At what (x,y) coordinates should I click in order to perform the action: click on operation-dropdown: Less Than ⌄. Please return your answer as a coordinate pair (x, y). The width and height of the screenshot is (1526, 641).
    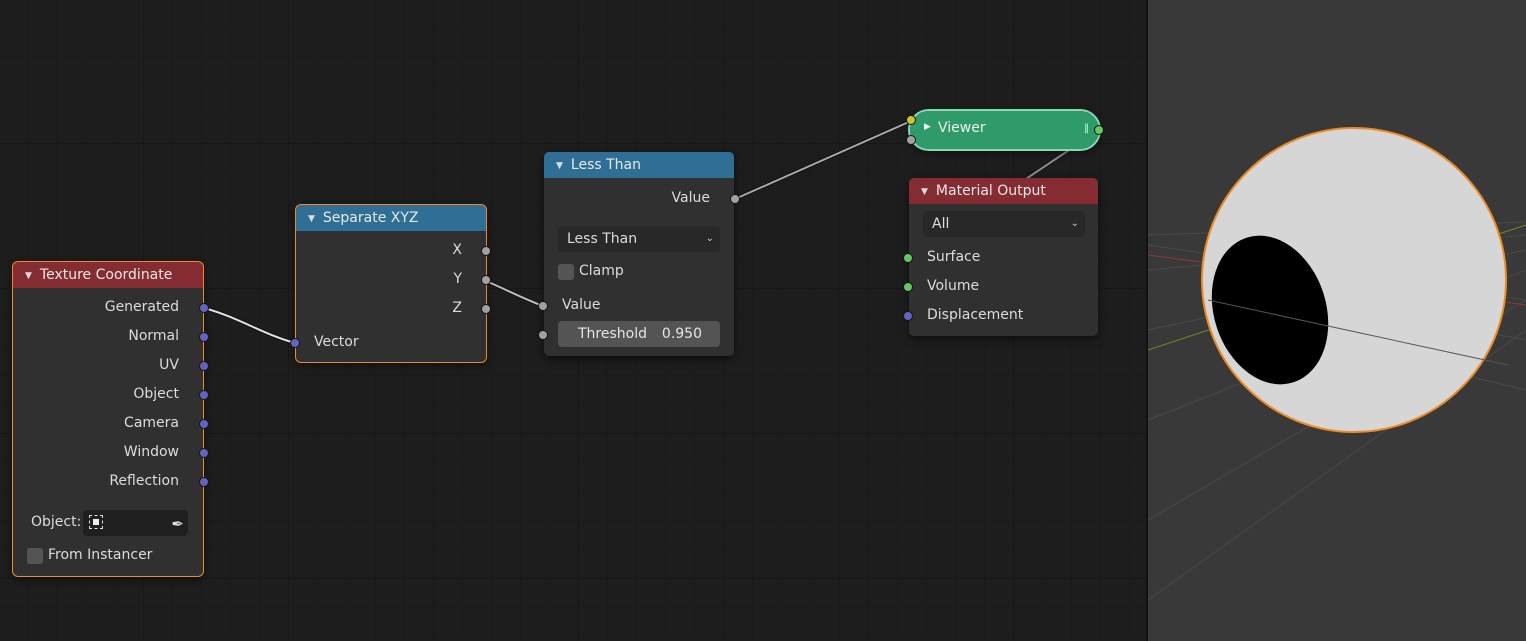
    Looking at the image, I should click on (639, 239).